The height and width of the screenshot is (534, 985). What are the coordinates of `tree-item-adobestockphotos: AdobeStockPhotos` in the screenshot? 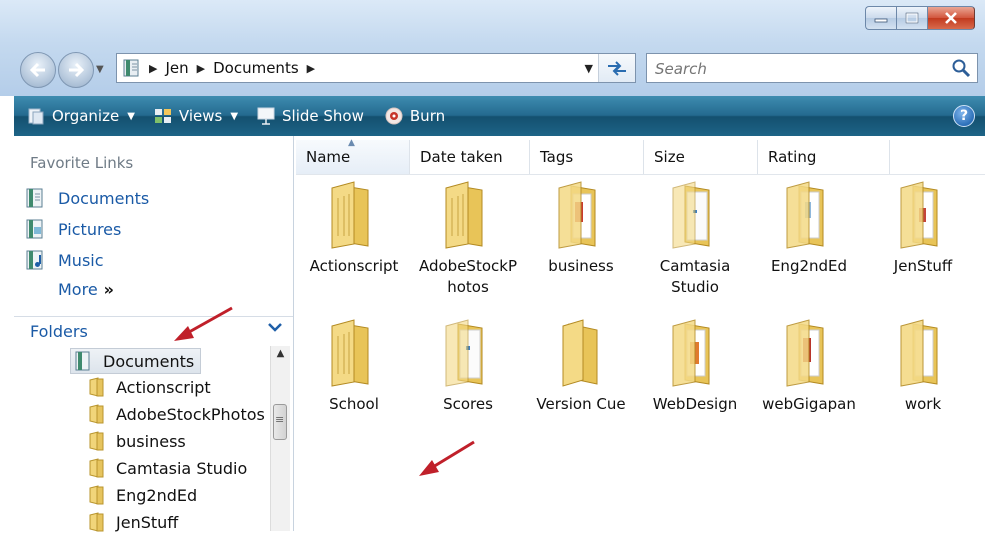 It's located at (176, 414).